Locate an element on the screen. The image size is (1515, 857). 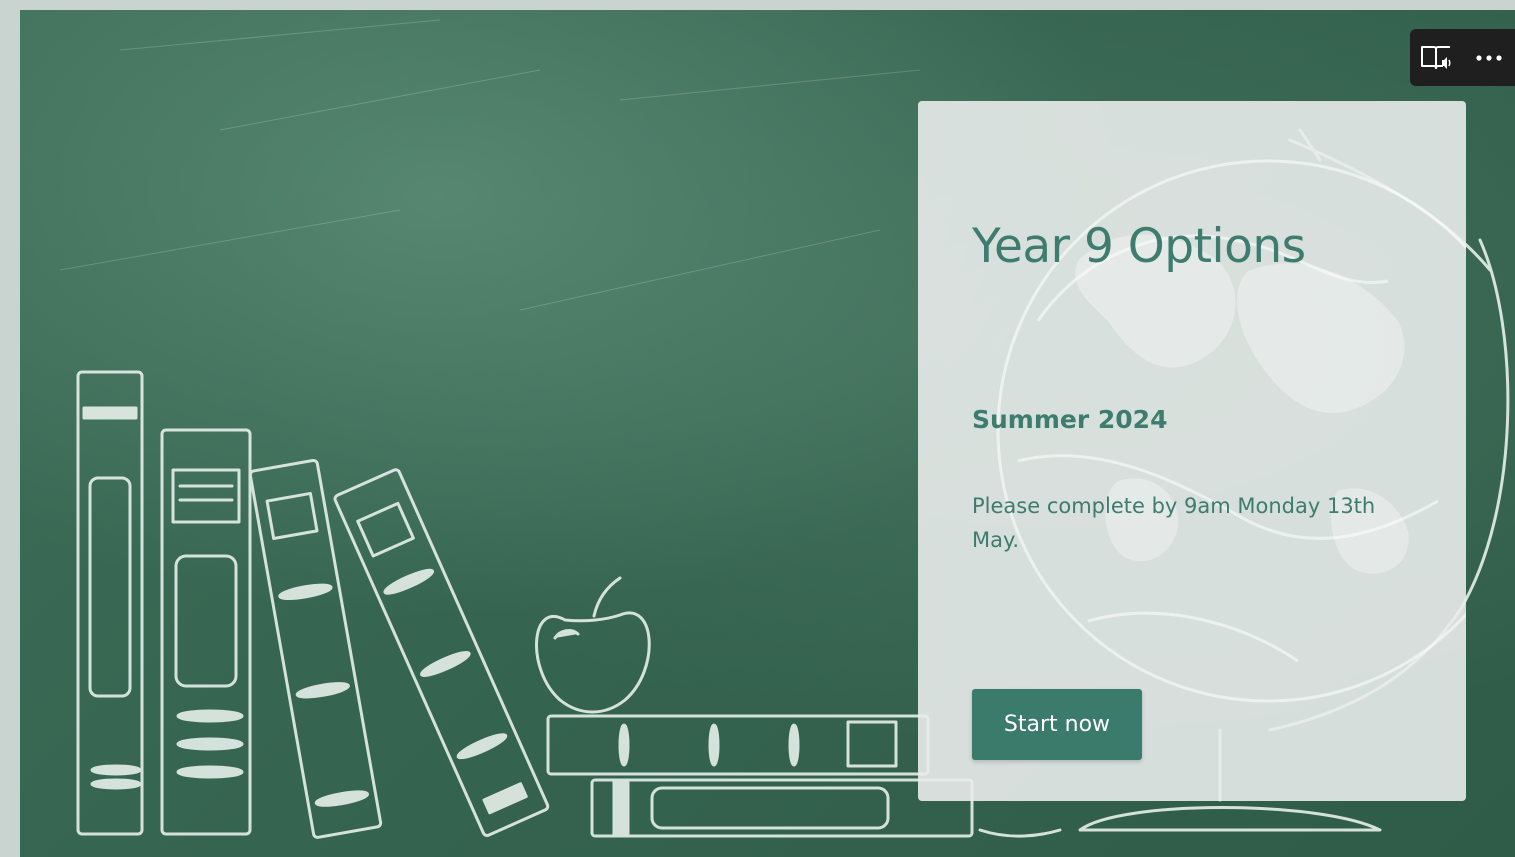
start-now-button: Start now is located at coordinates (1057, 724).